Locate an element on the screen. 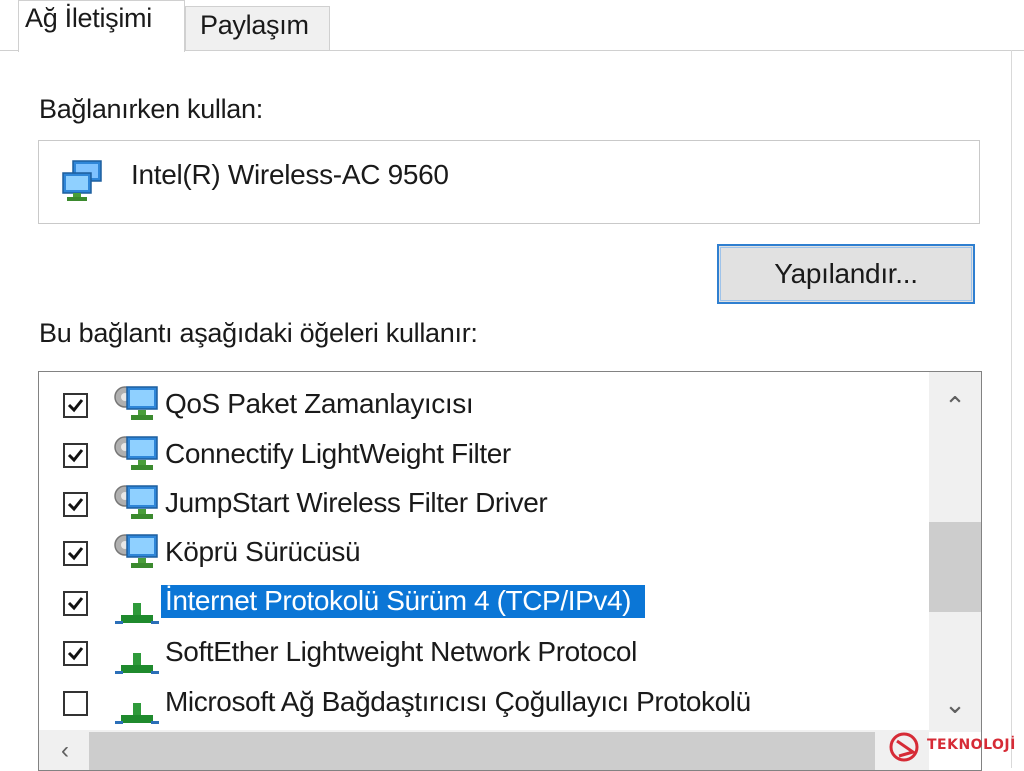  scroll-down-icon: ⌄ is located at coordinates (955, 704).